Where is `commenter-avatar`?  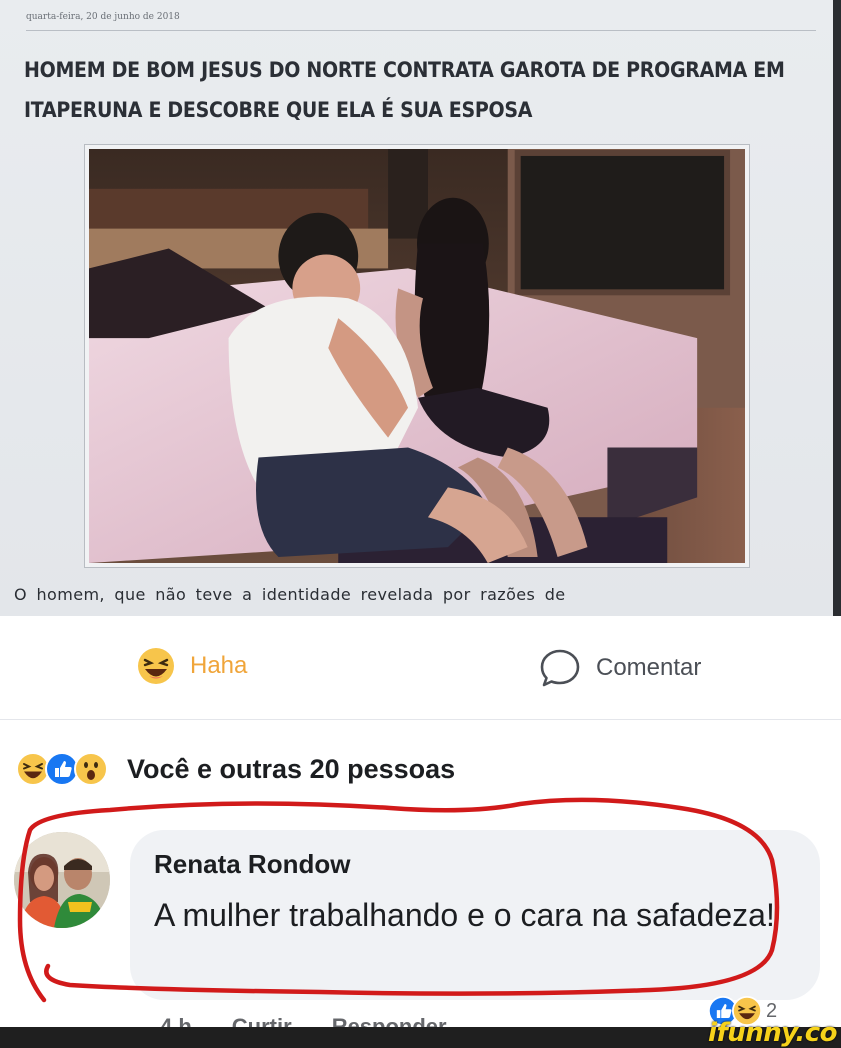 commenter-avatar is located at coordinates (62, 880).